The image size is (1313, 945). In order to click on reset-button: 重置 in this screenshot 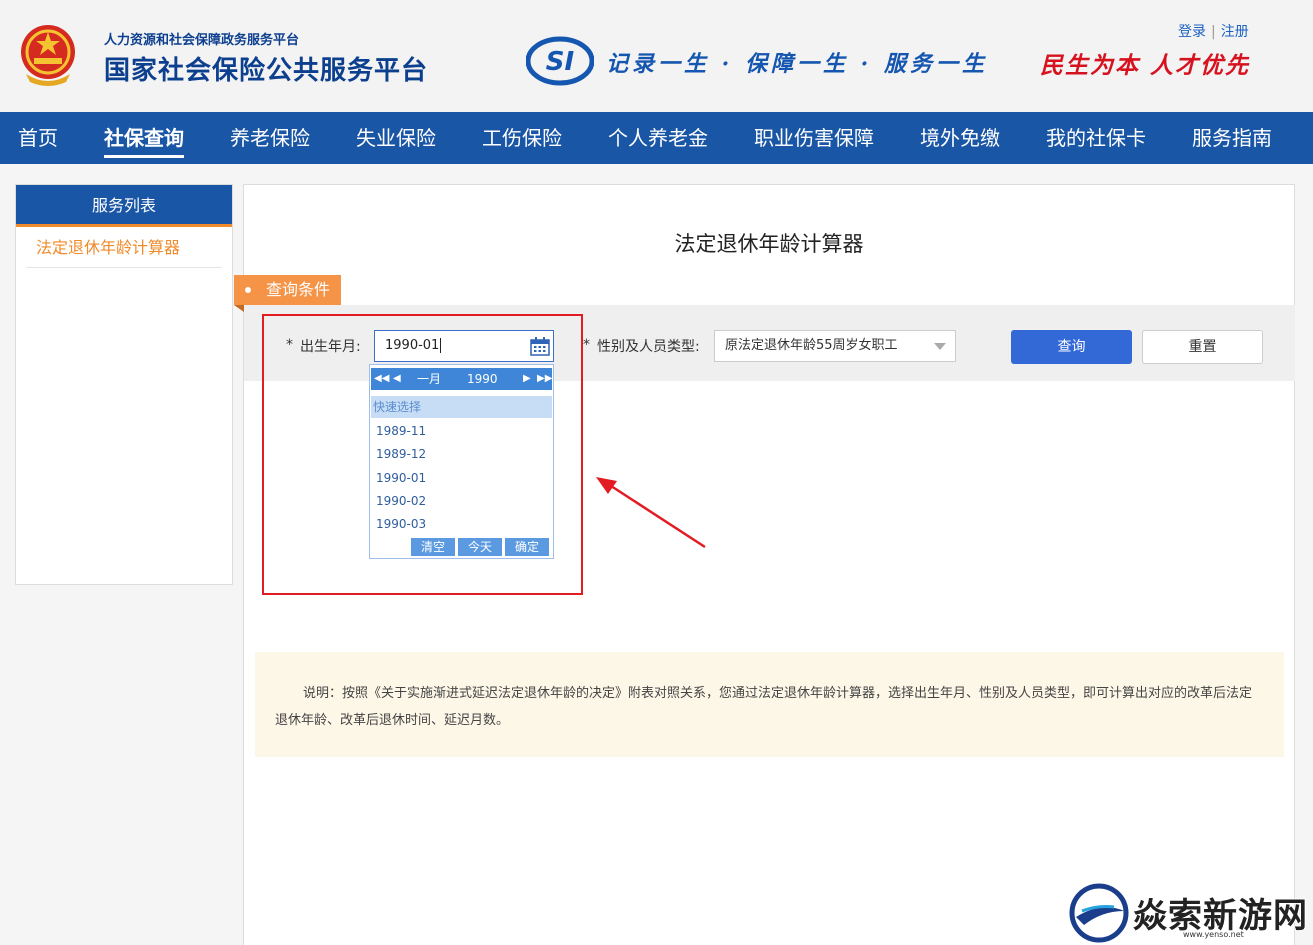, I will do `click(1202, 347)`.